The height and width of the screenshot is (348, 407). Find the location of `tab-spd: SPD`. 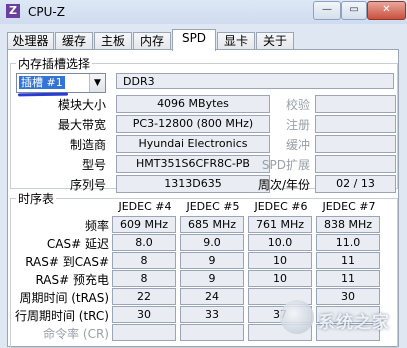

tab-spd: SPD is located at coordinates (194, 40).